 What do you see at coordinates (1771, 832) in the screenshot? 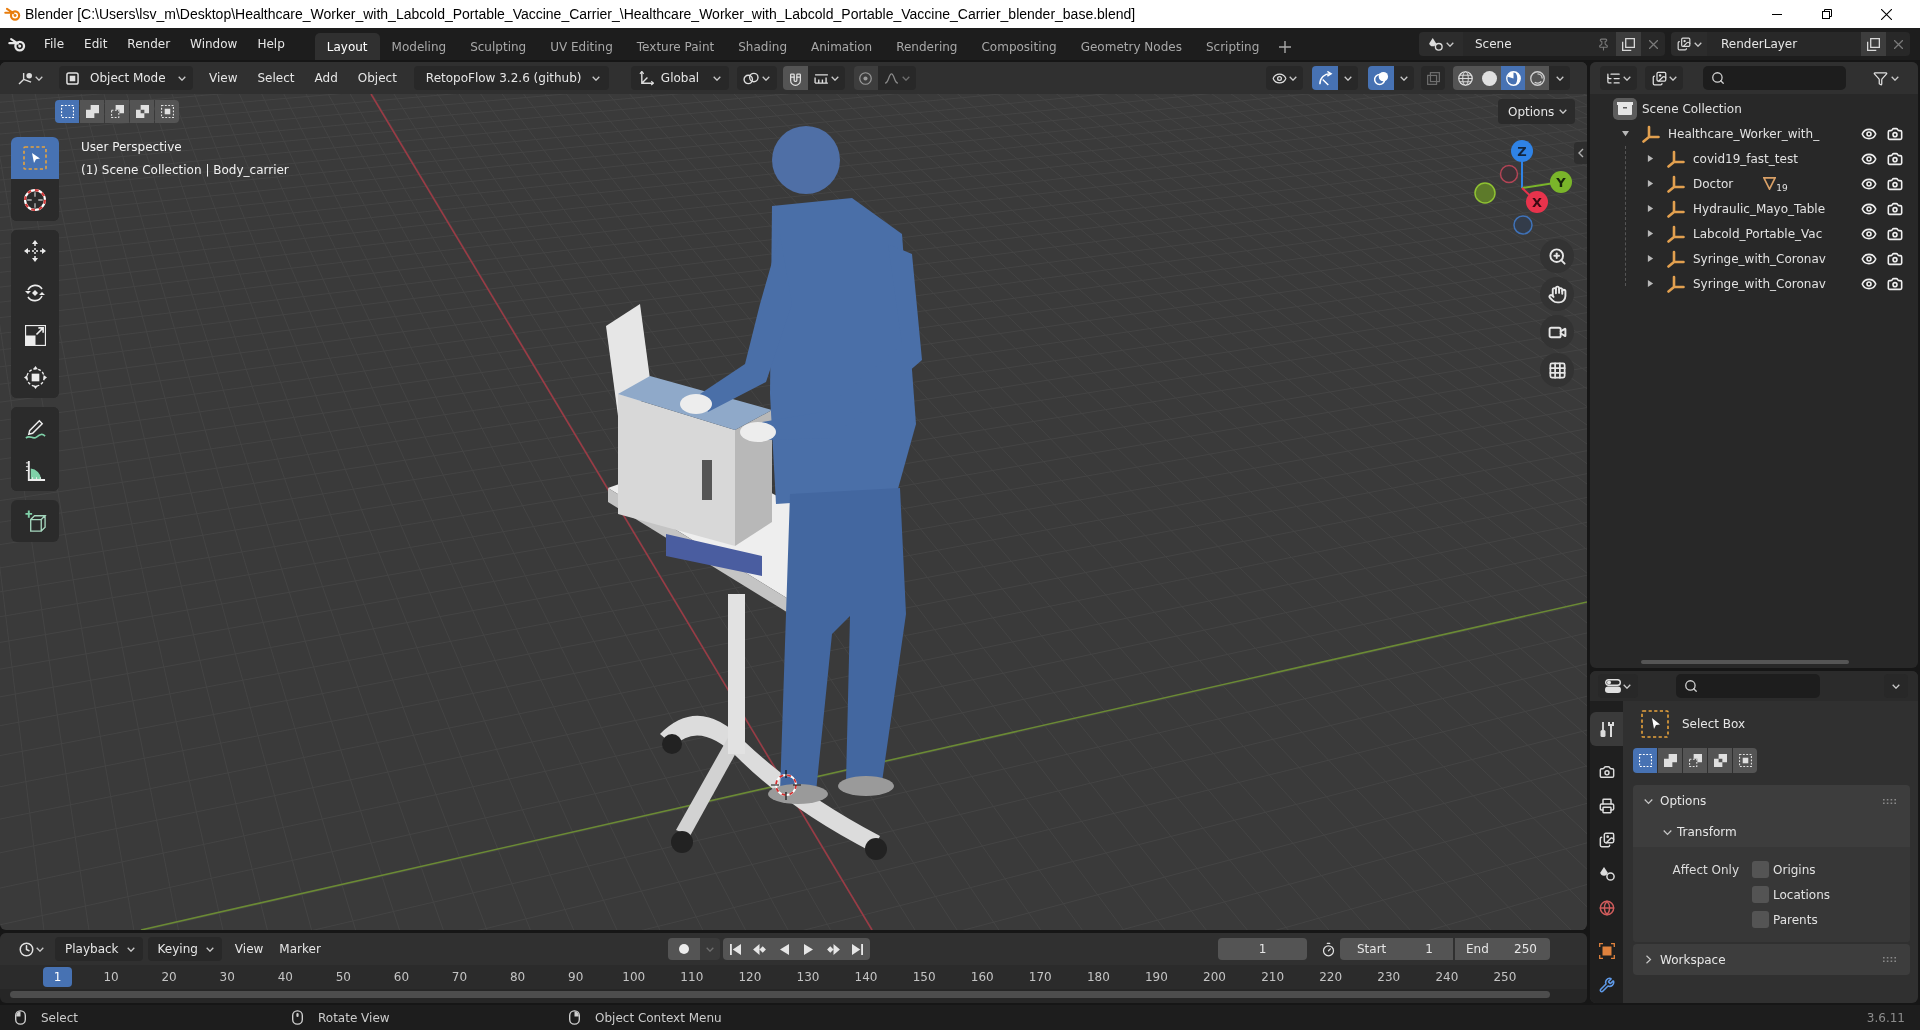
I see `subpanel-header: Transform` at bounding box center [1771, 832].